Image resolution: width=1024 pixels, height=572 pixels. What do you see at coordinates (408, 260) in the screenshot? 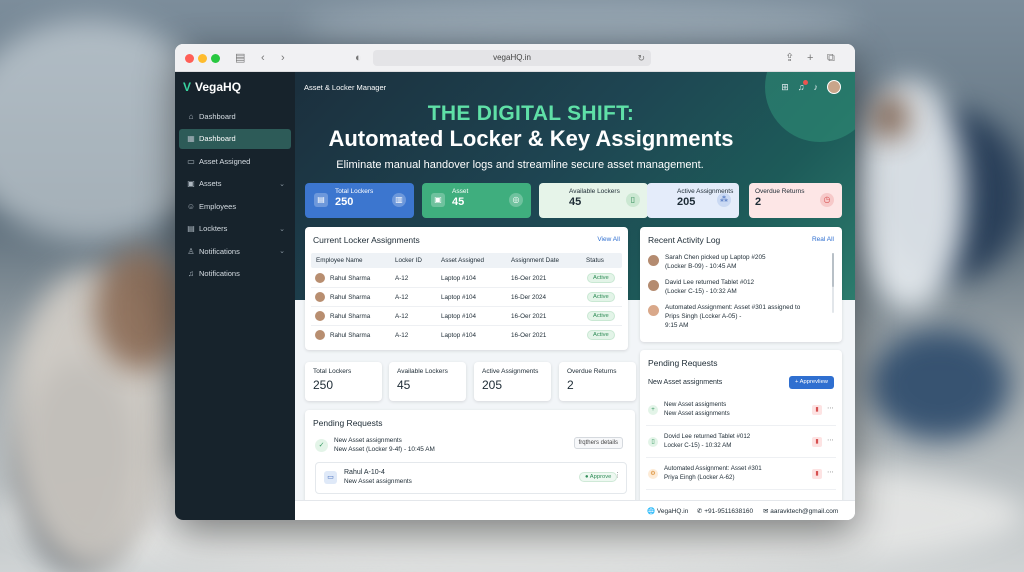
I see `column-header: Locker ID` at bounding box center [408, 260].